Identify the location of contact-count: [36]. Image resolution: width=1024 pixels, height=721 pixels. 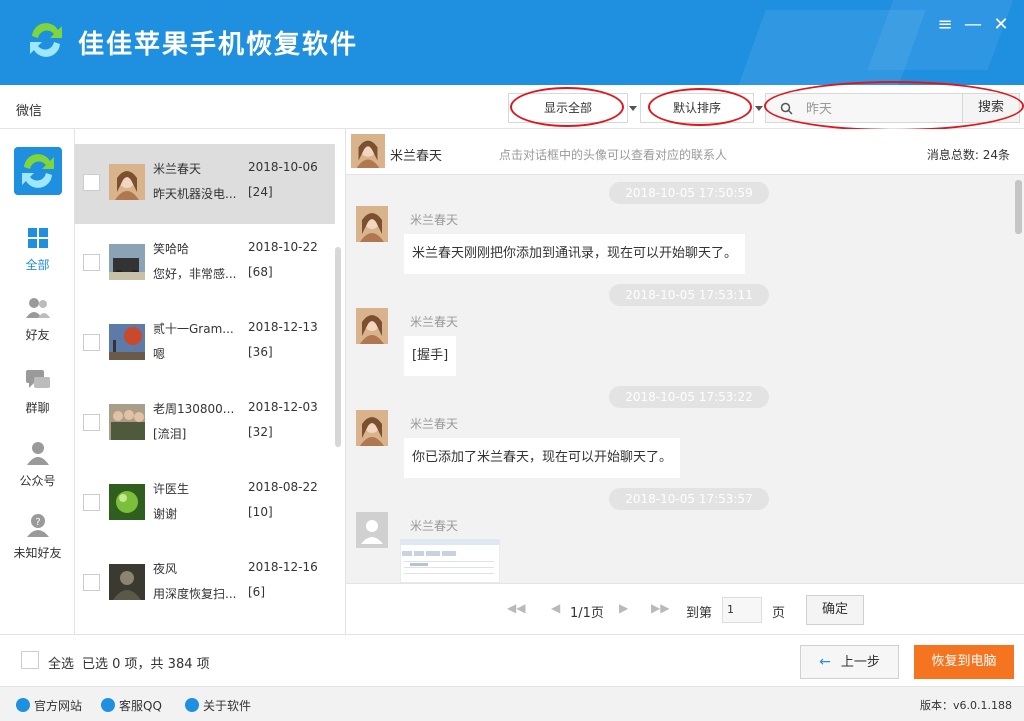
(260, 352).